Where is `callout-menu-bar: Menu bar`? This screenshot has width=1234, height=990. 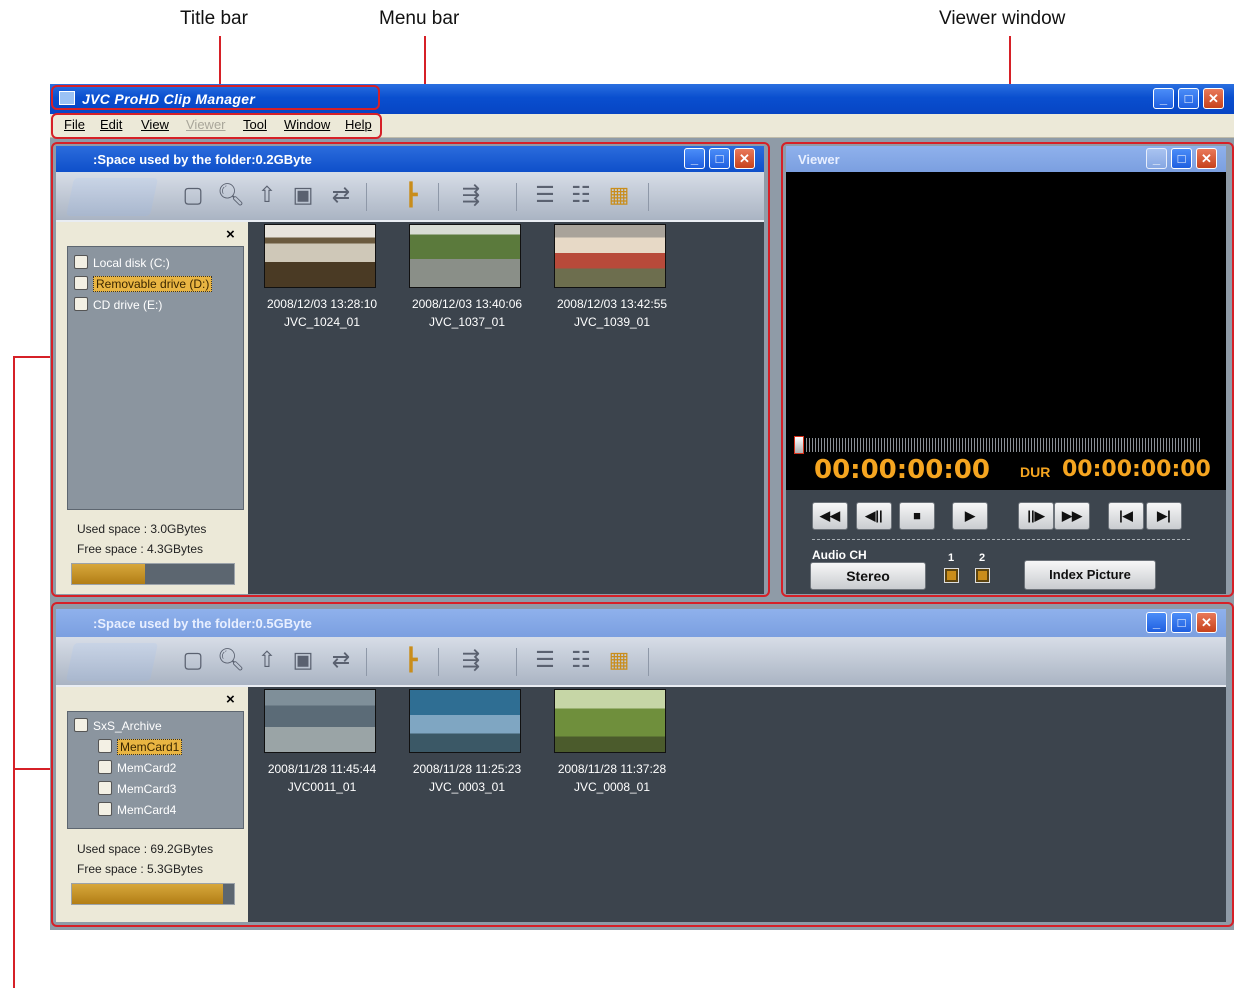 callout-menu-bar: Menu bar is located at coordinates (419, 18).